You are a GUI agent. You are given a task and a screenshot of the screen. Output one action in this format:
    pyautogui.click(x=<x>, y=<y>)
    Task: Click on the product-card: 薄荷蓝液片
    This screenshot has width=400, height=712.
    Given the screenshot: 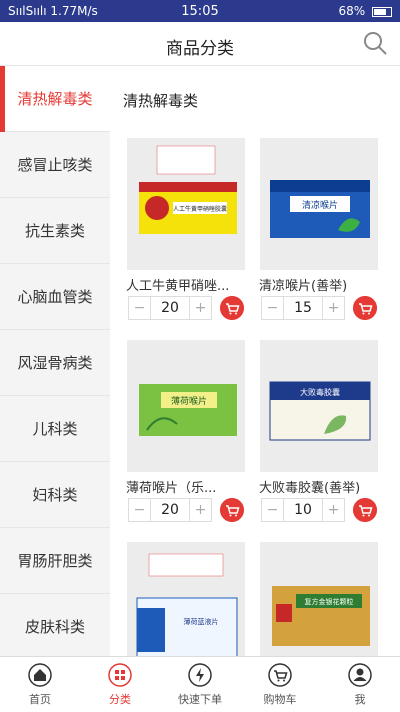 What is the action you would take?
    pyautogui.click(x=184, y=599)
    